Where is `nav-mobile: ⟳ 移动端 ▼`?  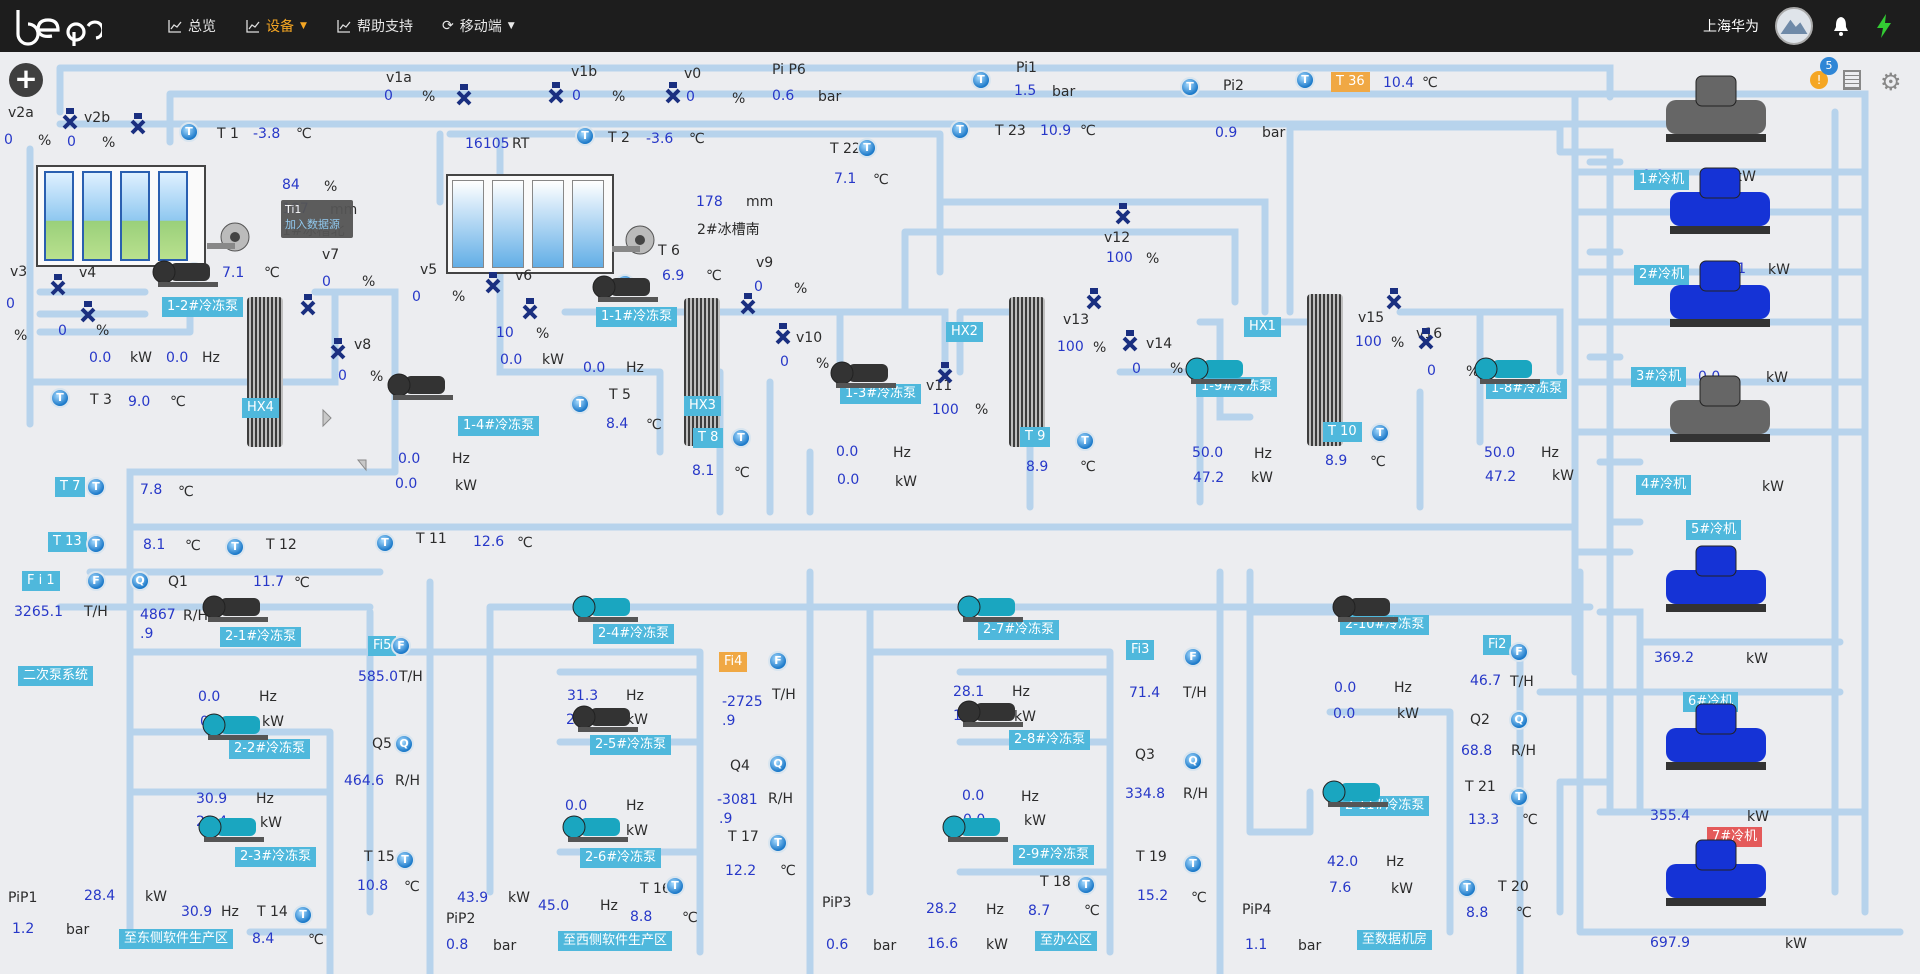 nav-mobile: ⟳ 移动端 ▼ is located at coordinates (478, 26).